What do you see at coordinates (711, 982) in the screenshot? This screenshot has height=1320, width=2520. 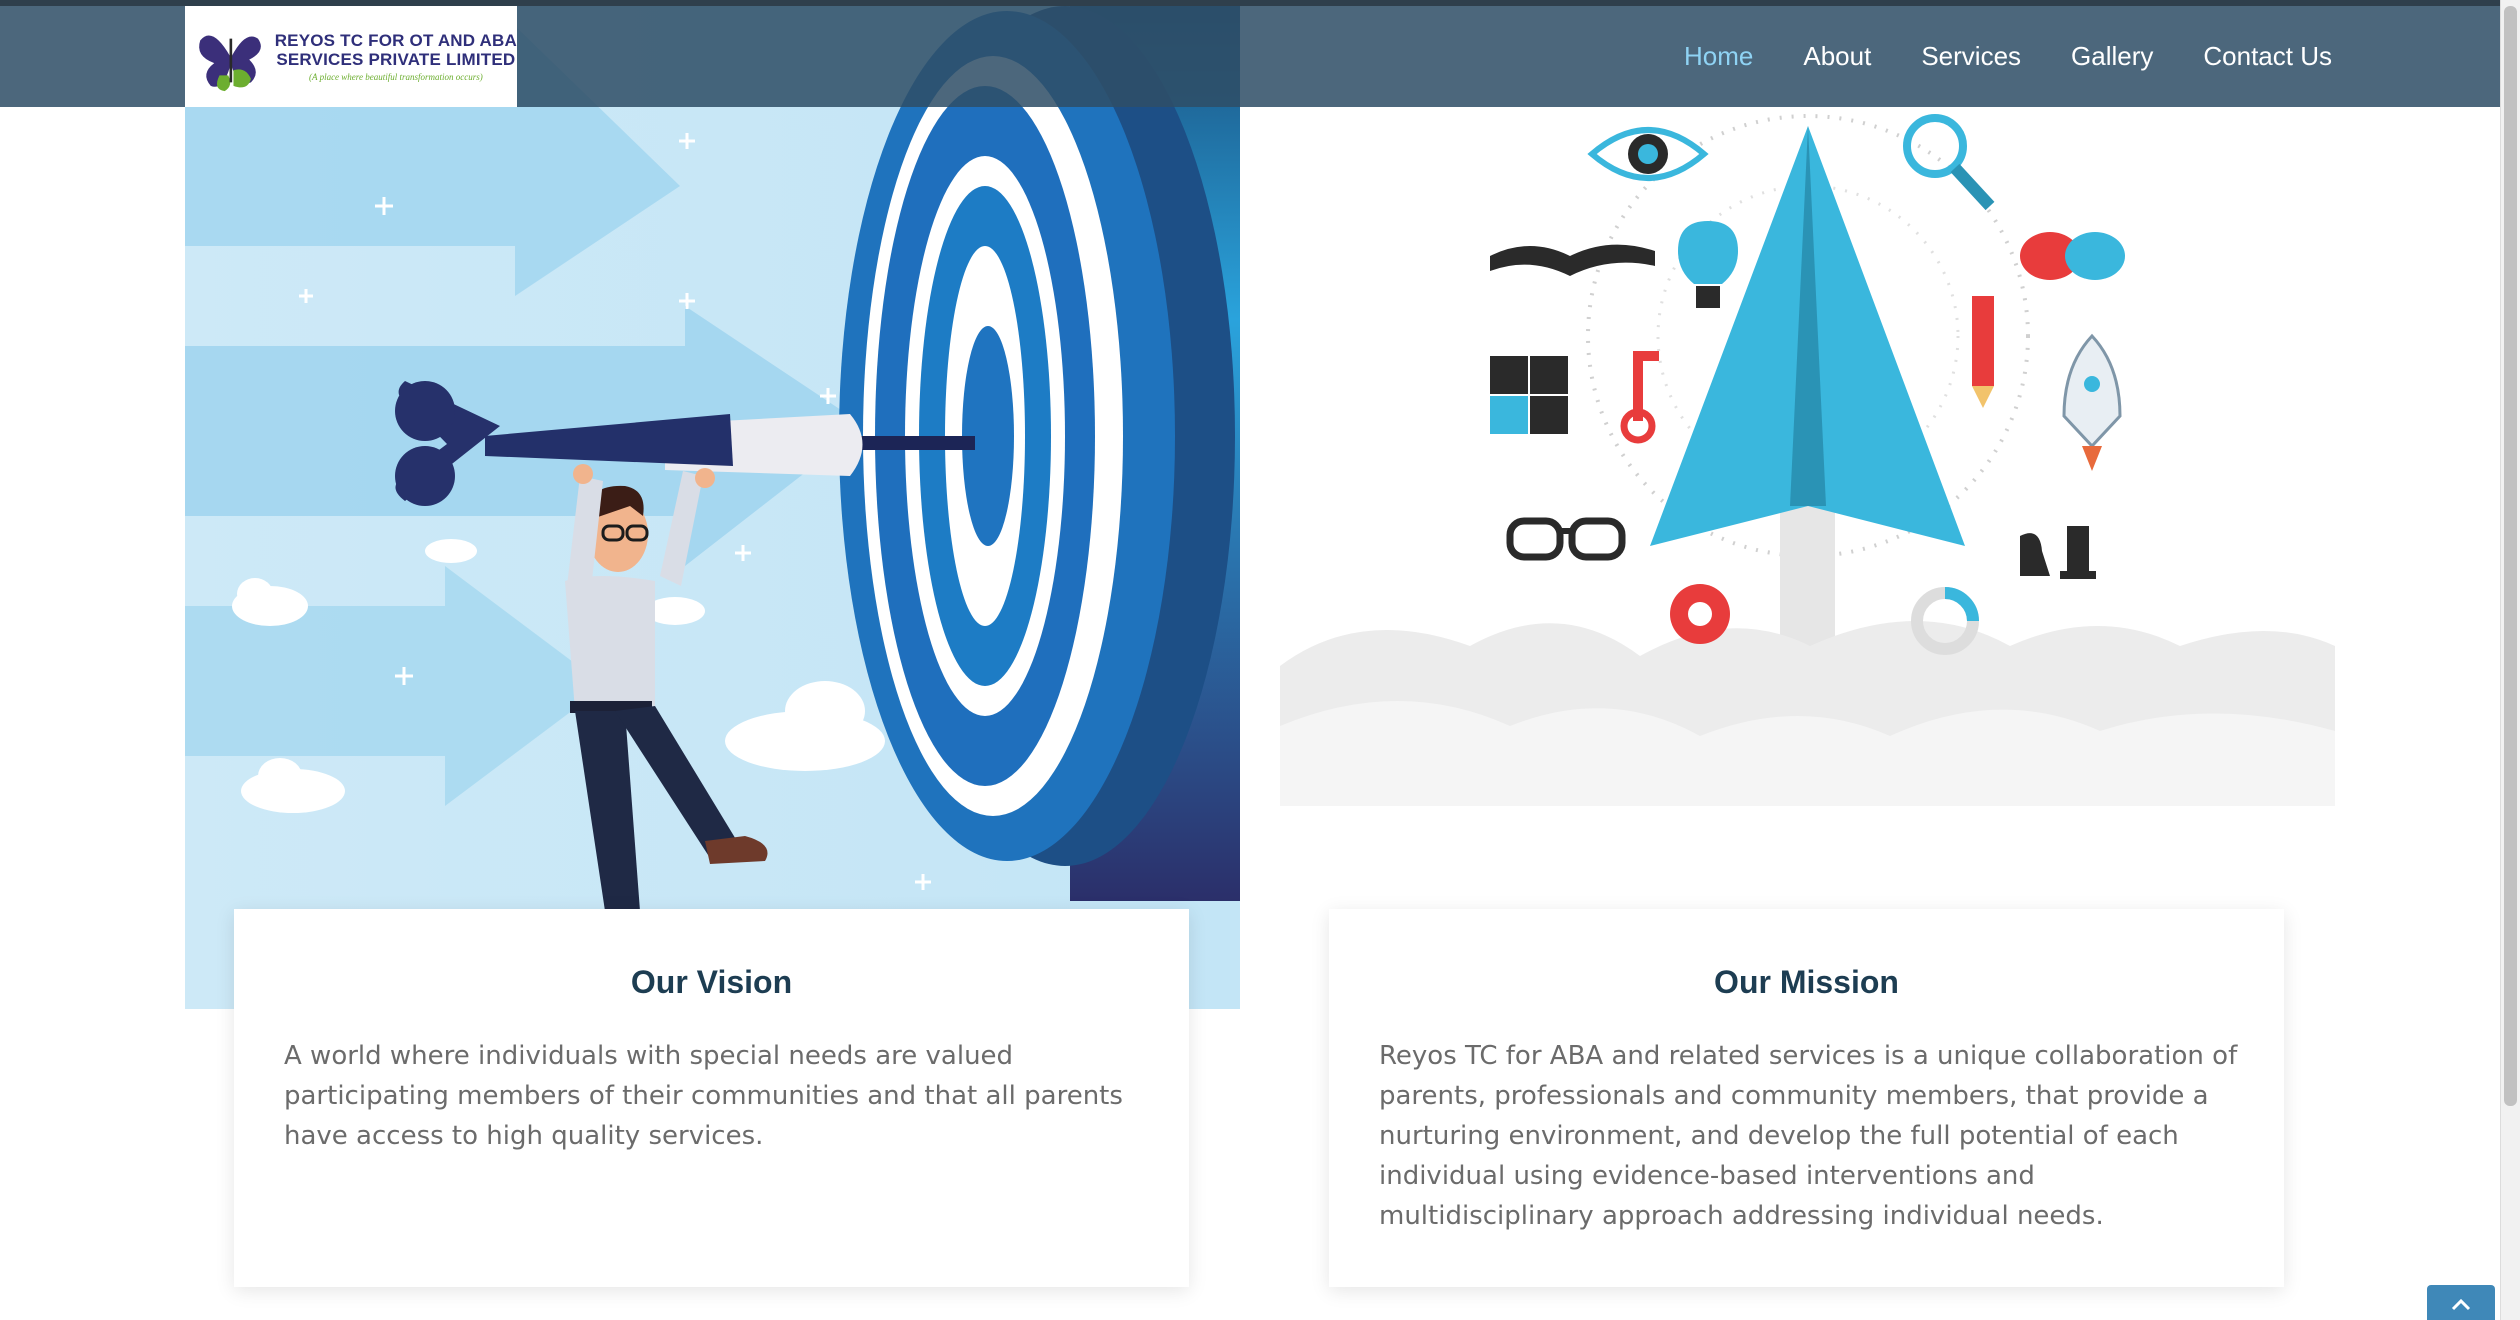 I see `vision-title: Our Vision` at bounding box center [711, 982].